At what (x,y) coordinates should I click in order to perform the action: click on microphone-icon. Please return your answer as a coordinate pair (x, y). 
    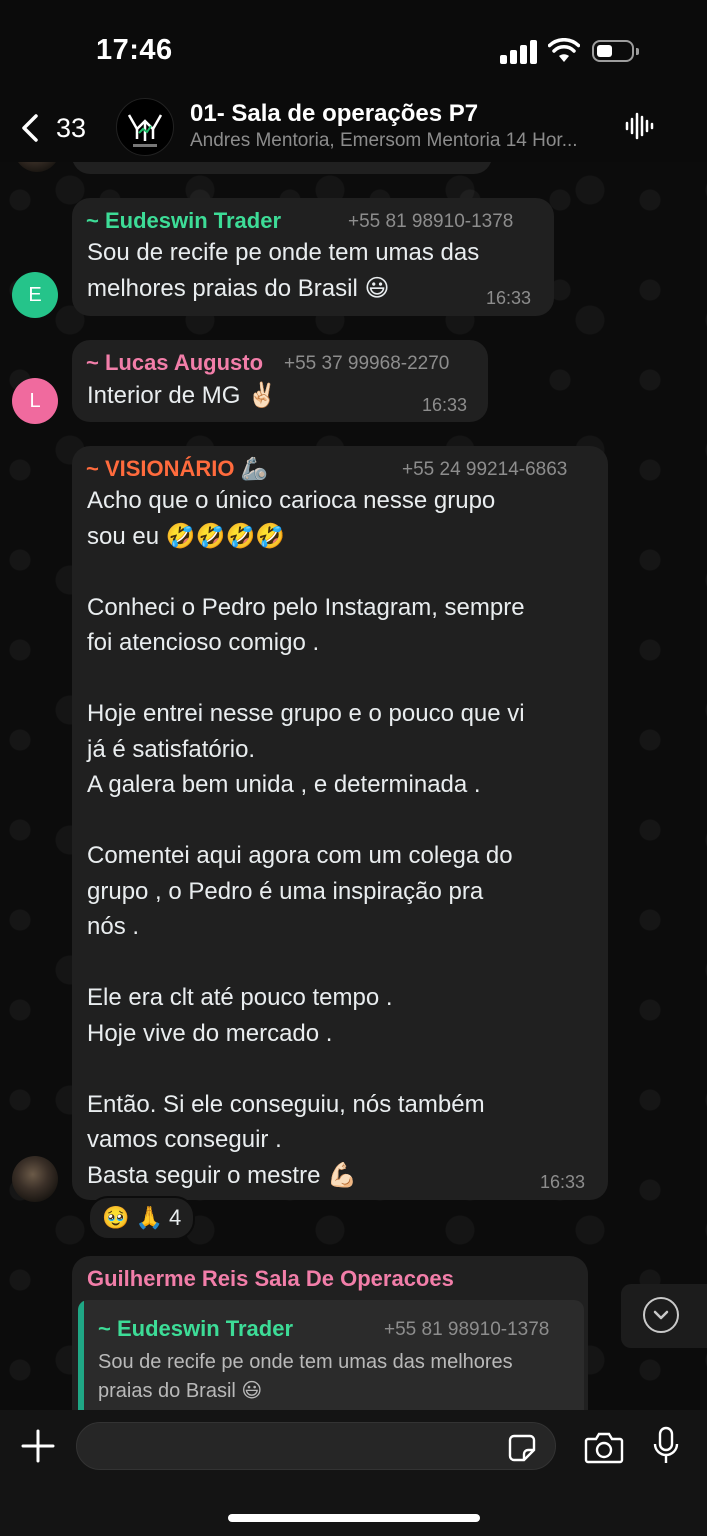
    Looking at the image, I should click on (666, 1446).